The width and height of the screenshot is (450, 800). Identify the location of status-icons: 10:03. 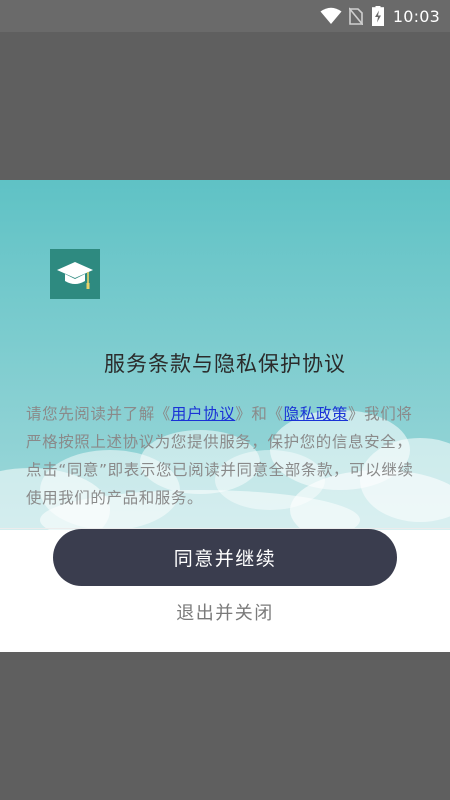
(380, 16).